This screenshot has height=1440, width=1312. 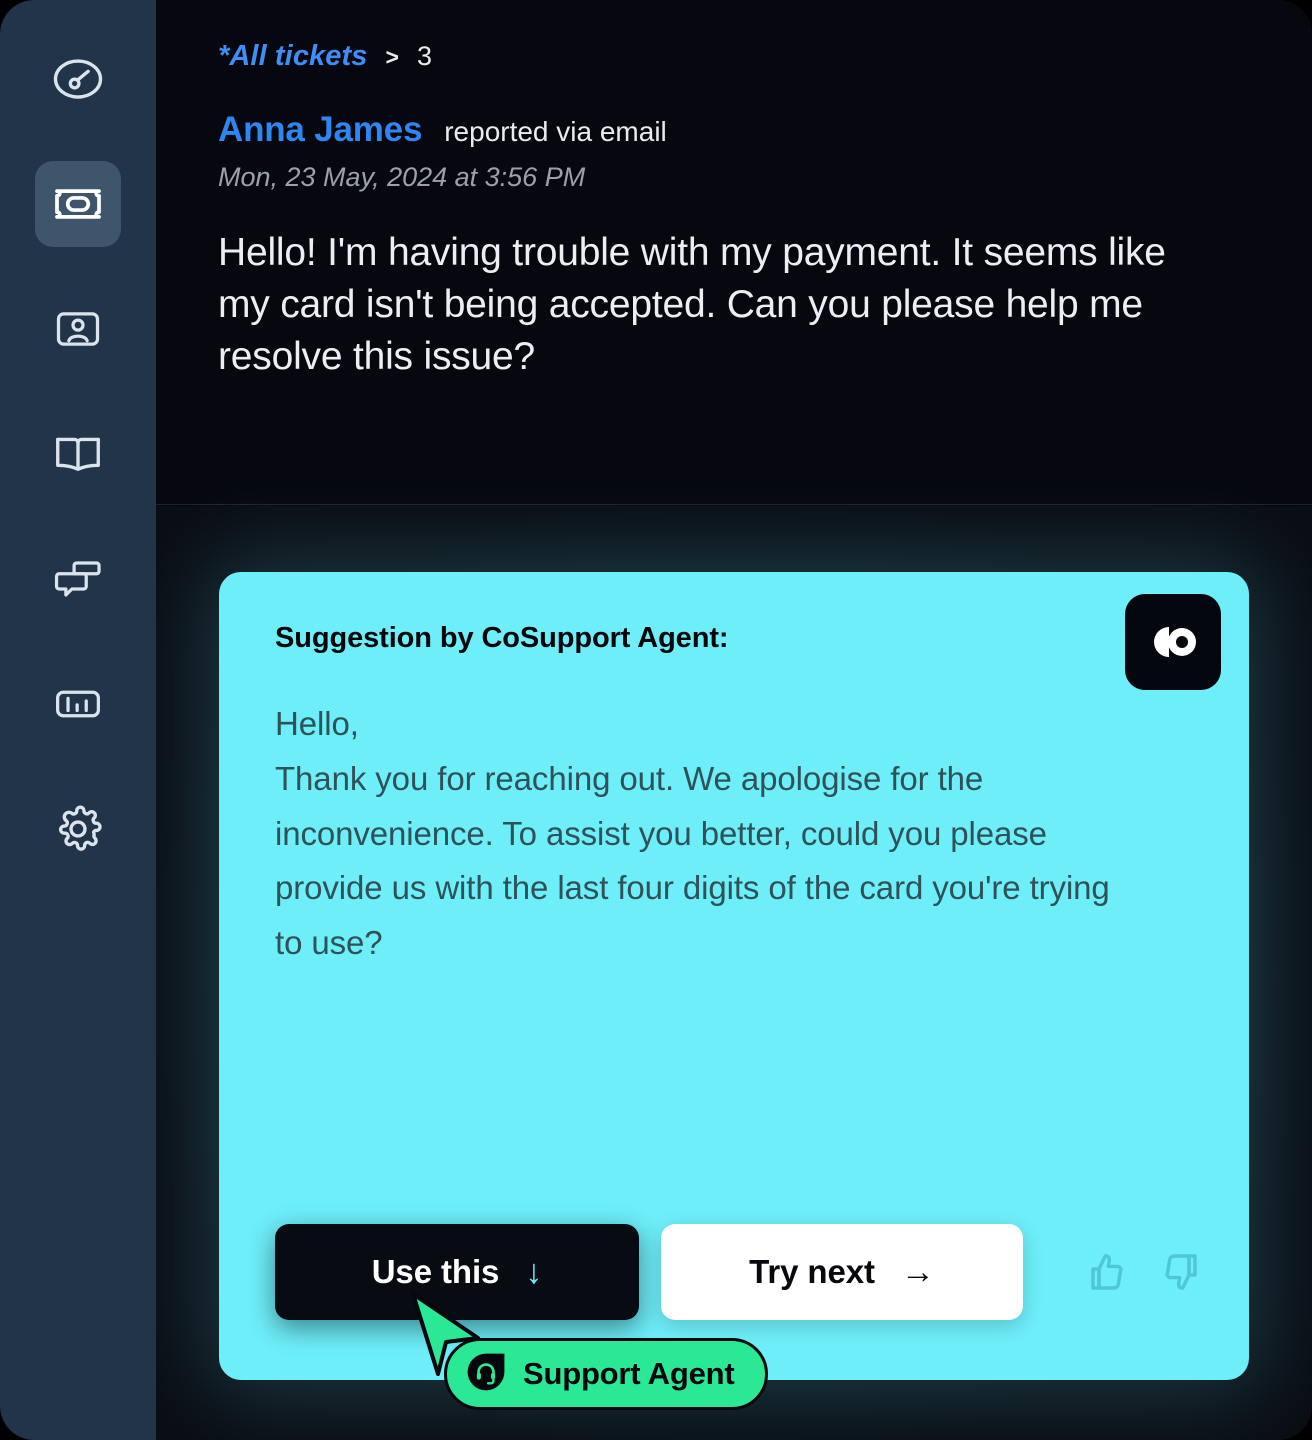 What do you see at coordinates (765, 60) in the screenshot?
I see `breadcrumb: *All tickets > 3` at bounding box center [765, 60].